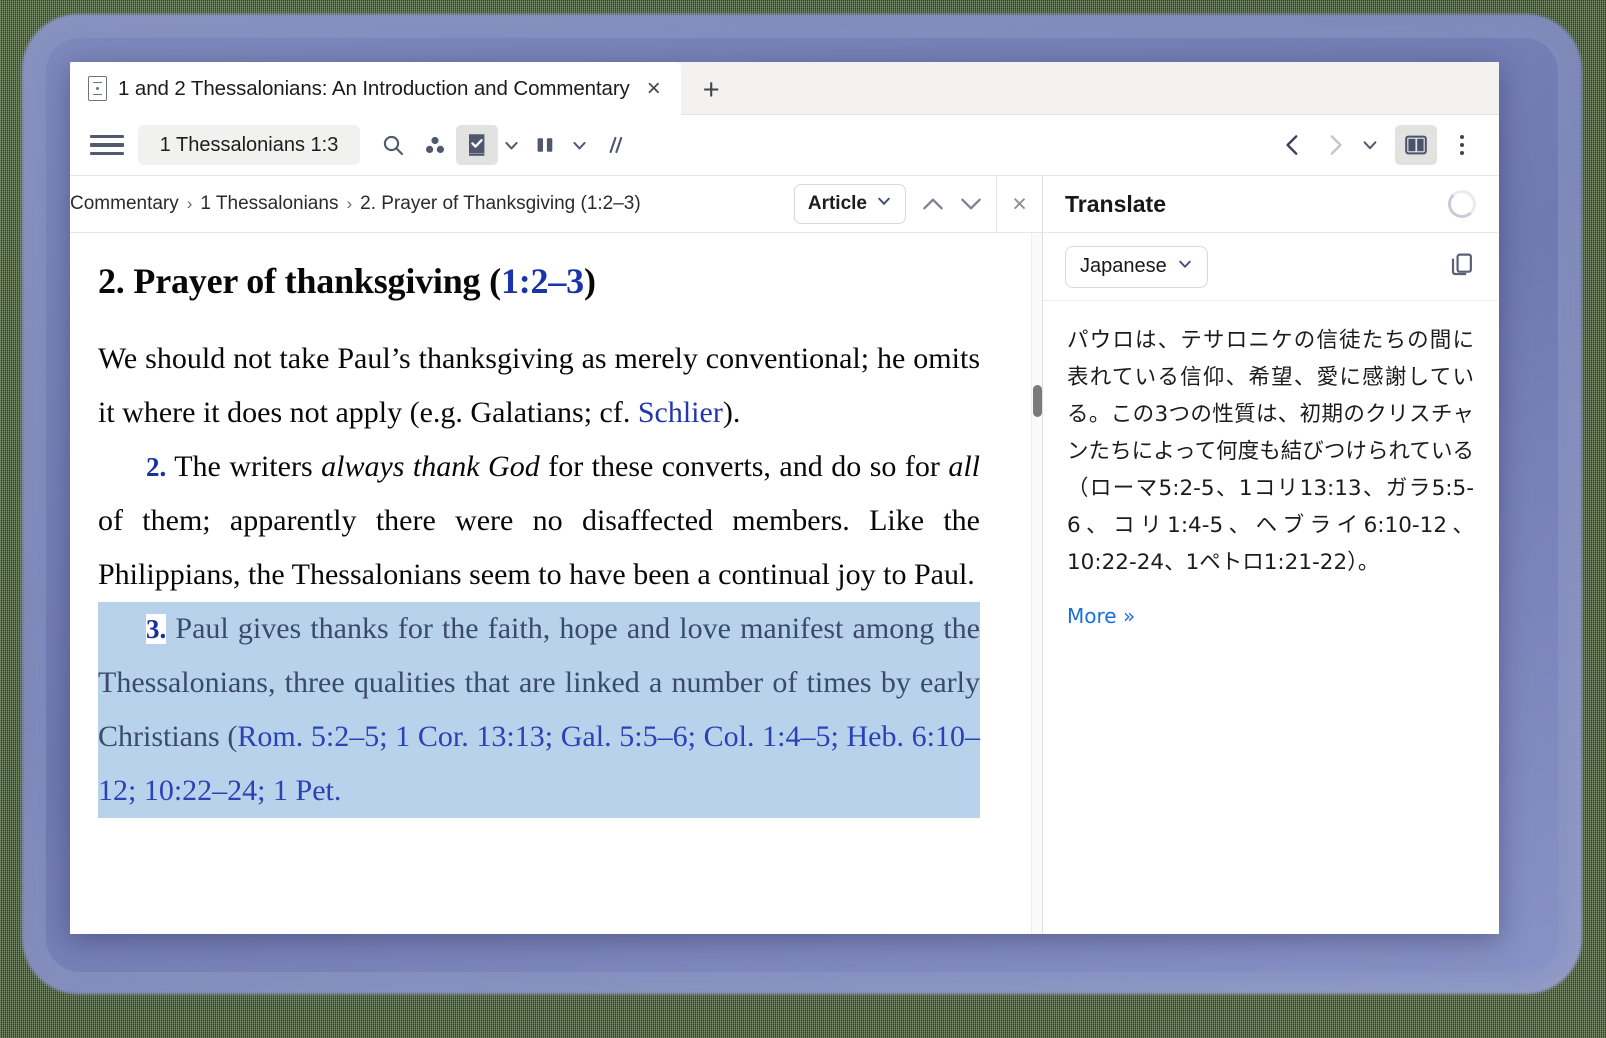  I want to click on scrollbar-thumb, so click(1037, 401).